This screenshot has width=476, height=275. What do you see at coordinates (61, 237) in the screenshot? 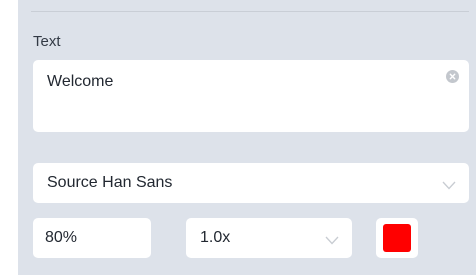
I see `size-percent-value: 80%` at bounding box center [61, 237].